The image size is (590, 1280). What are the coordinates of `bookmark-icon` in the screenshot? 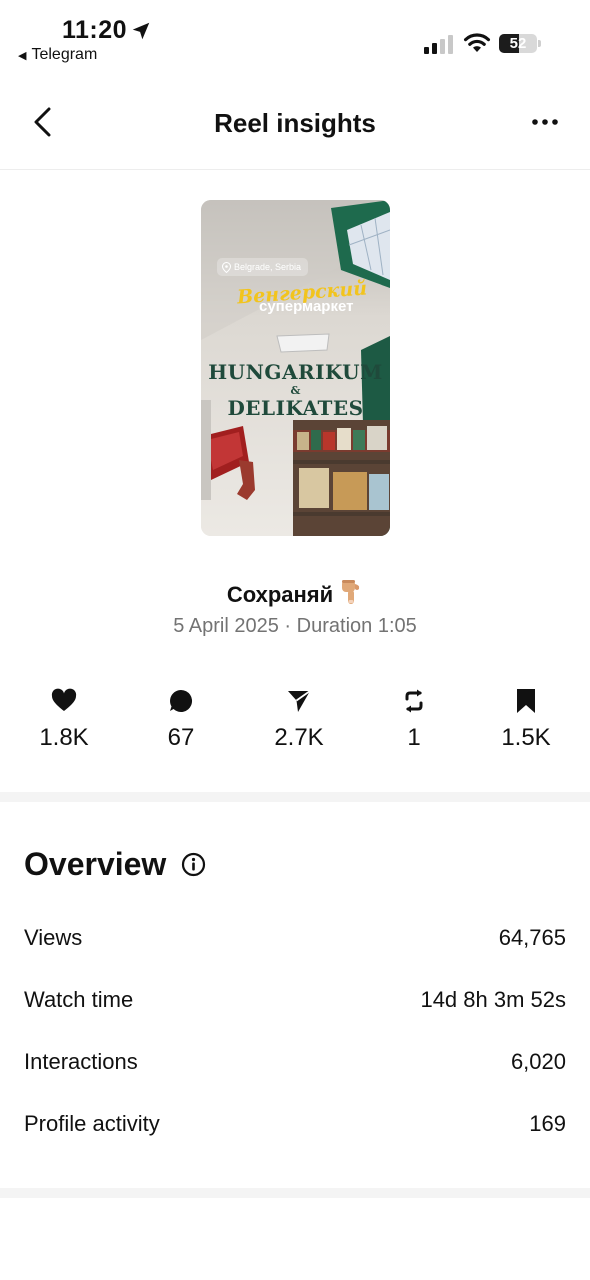 It's located at (526, 701).